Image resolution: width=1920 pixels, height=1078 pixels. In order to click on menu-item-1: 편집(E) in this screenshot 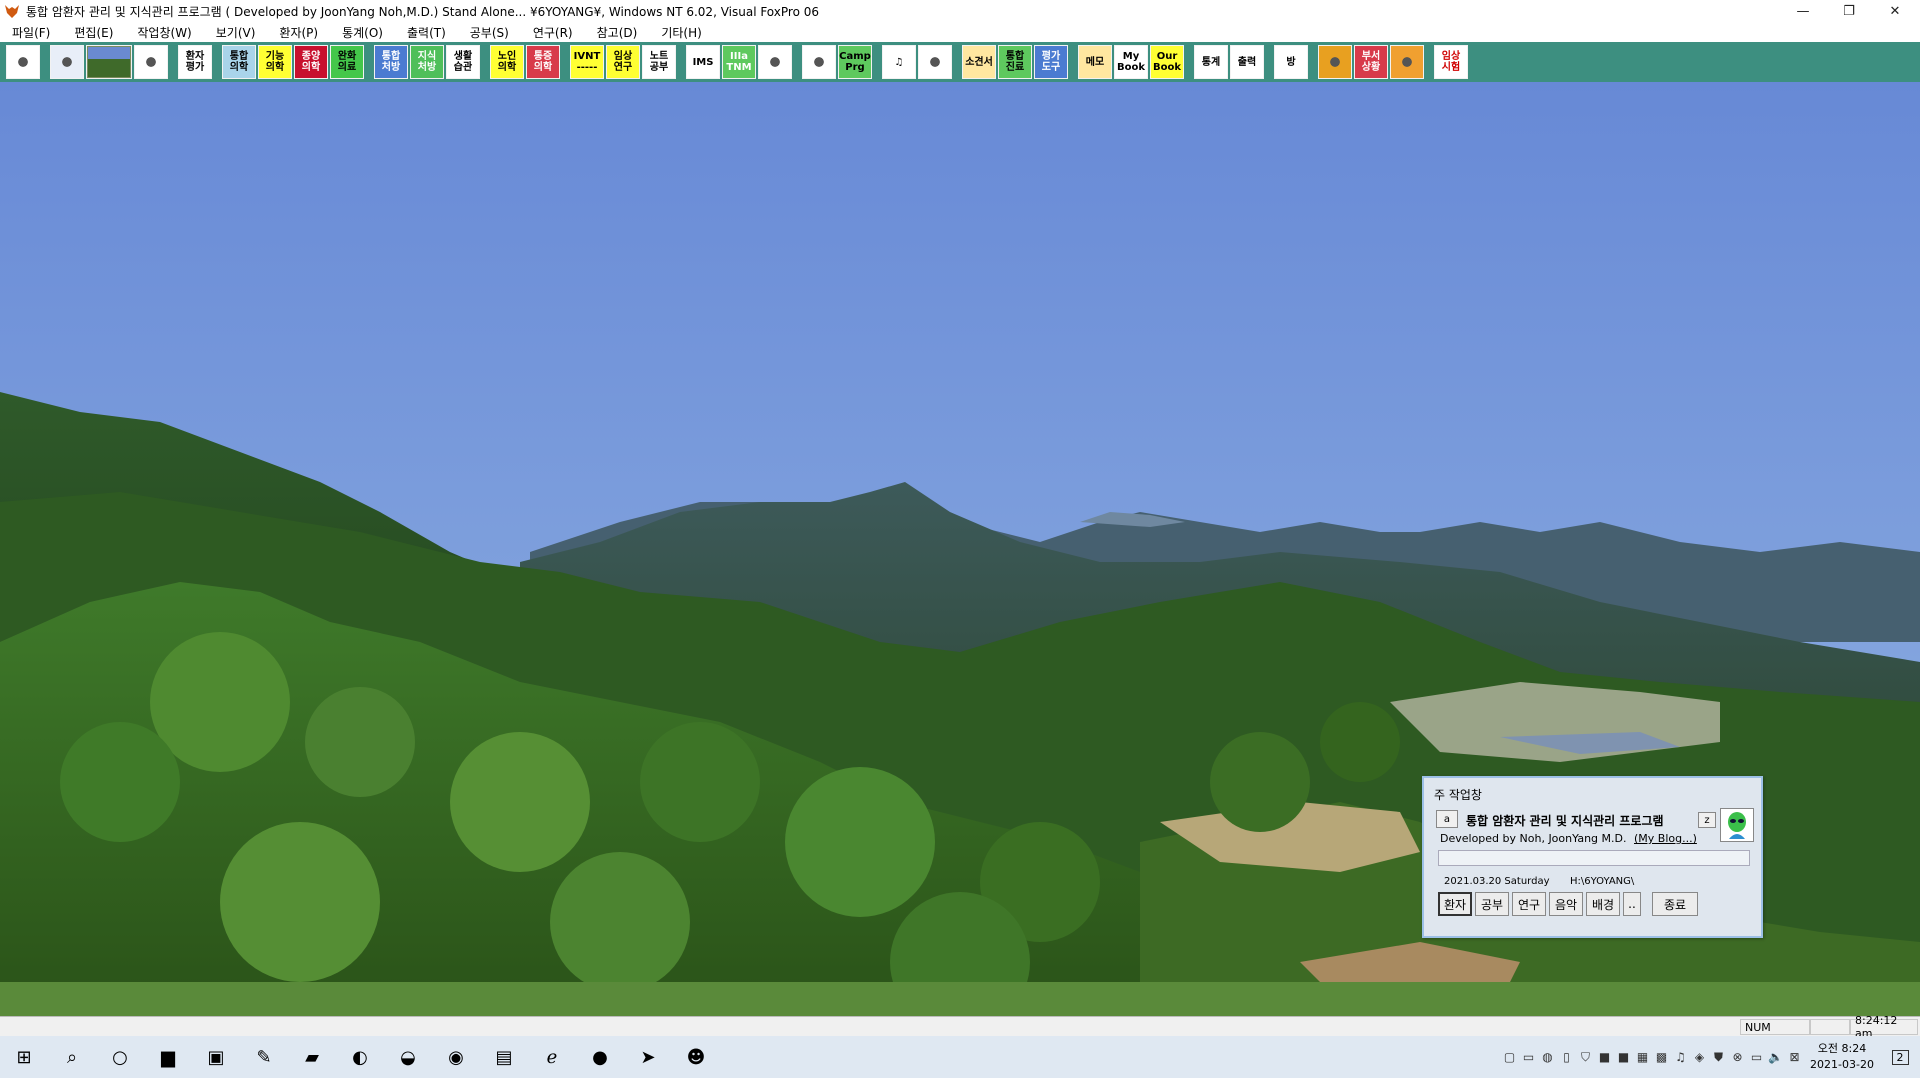, I will do `click(93, 32)`.